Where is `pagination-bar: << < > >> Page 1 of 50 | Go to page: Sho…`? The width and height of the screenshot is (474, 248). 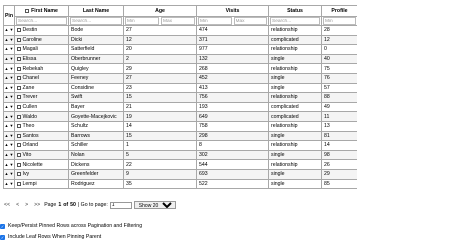 pagination-bar: << < > >> Page 1 of 50 | Go to page: Sho… is located at coordinates (89, 205).